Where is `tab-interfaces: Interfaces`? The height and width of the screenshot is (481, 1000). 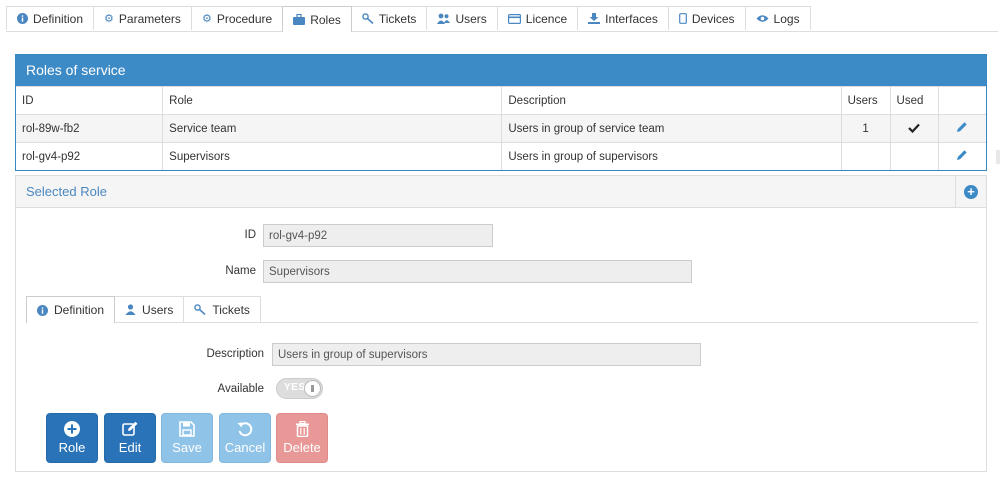 tab-interfaces: Interfaces is located at coordinates (623, 18).